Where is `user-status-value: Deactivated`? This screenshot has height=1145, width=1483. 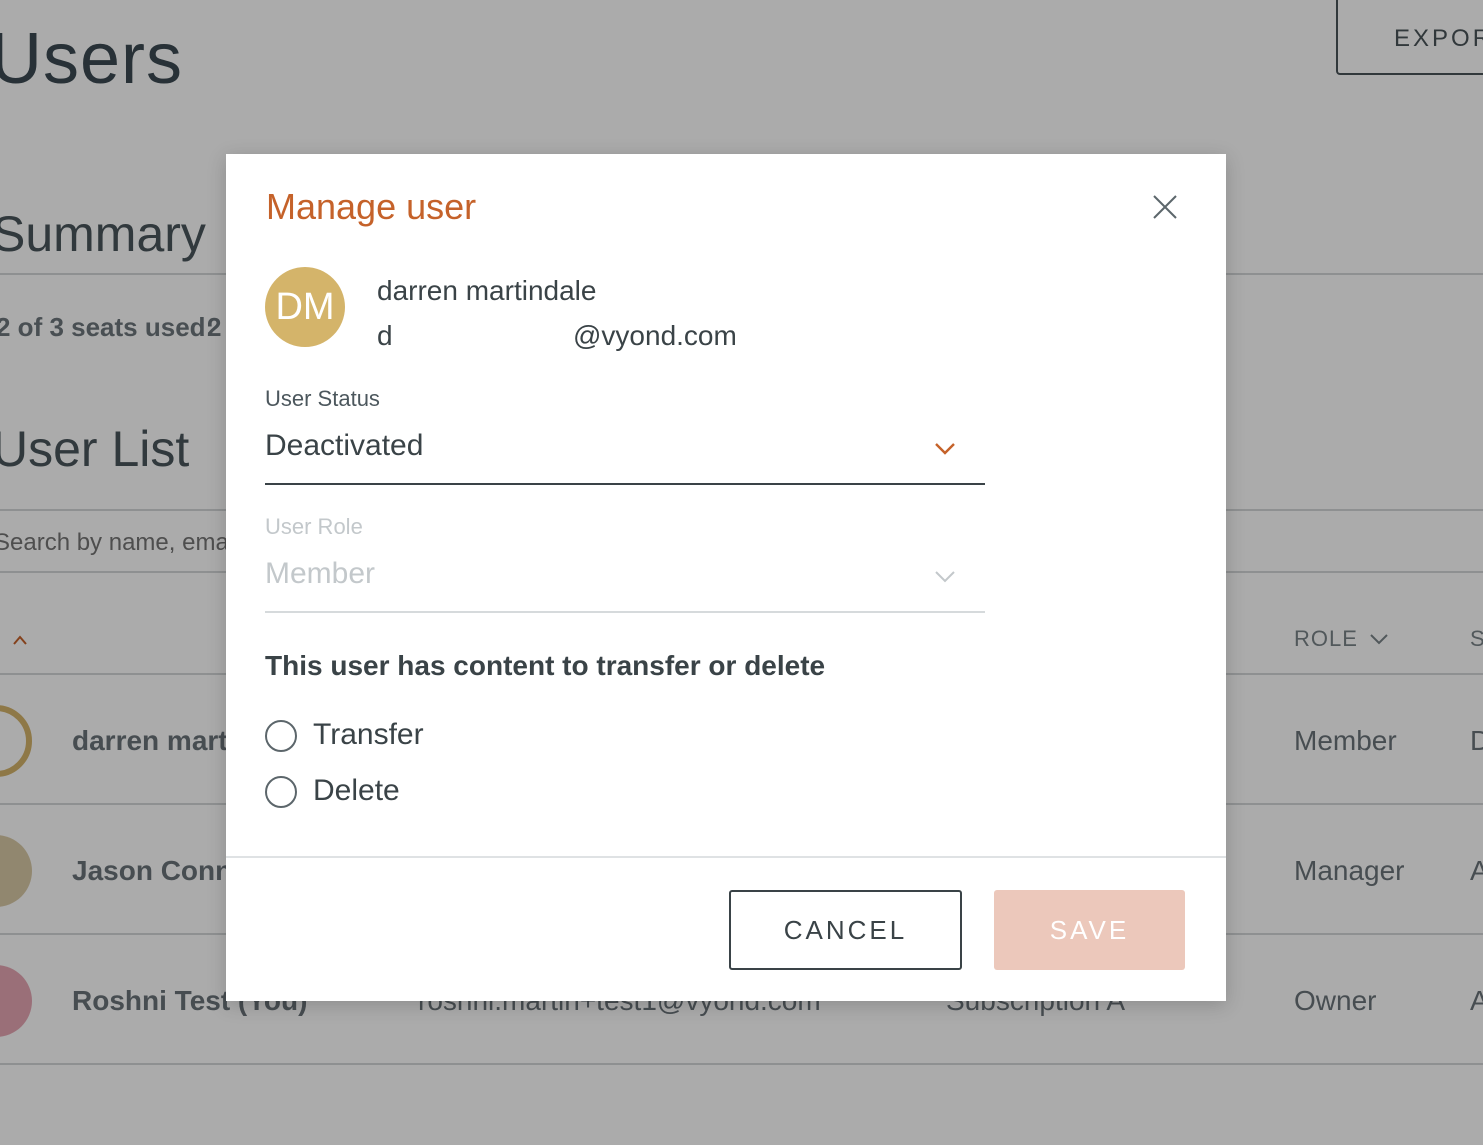 user-status-value: Deactivated is located at coordinates (344, 445).